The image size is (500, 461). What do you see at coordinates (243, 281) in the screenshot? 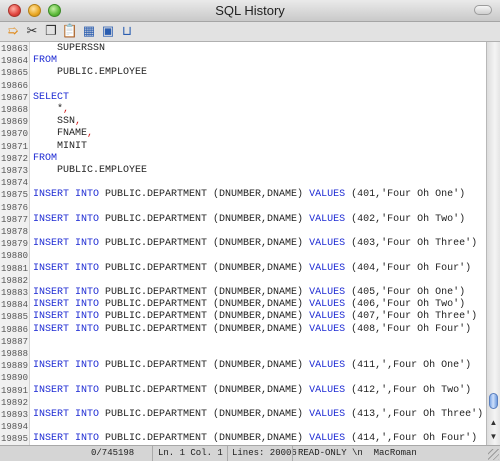
I see `code-line: 19882` at bounding box center [243, 281].